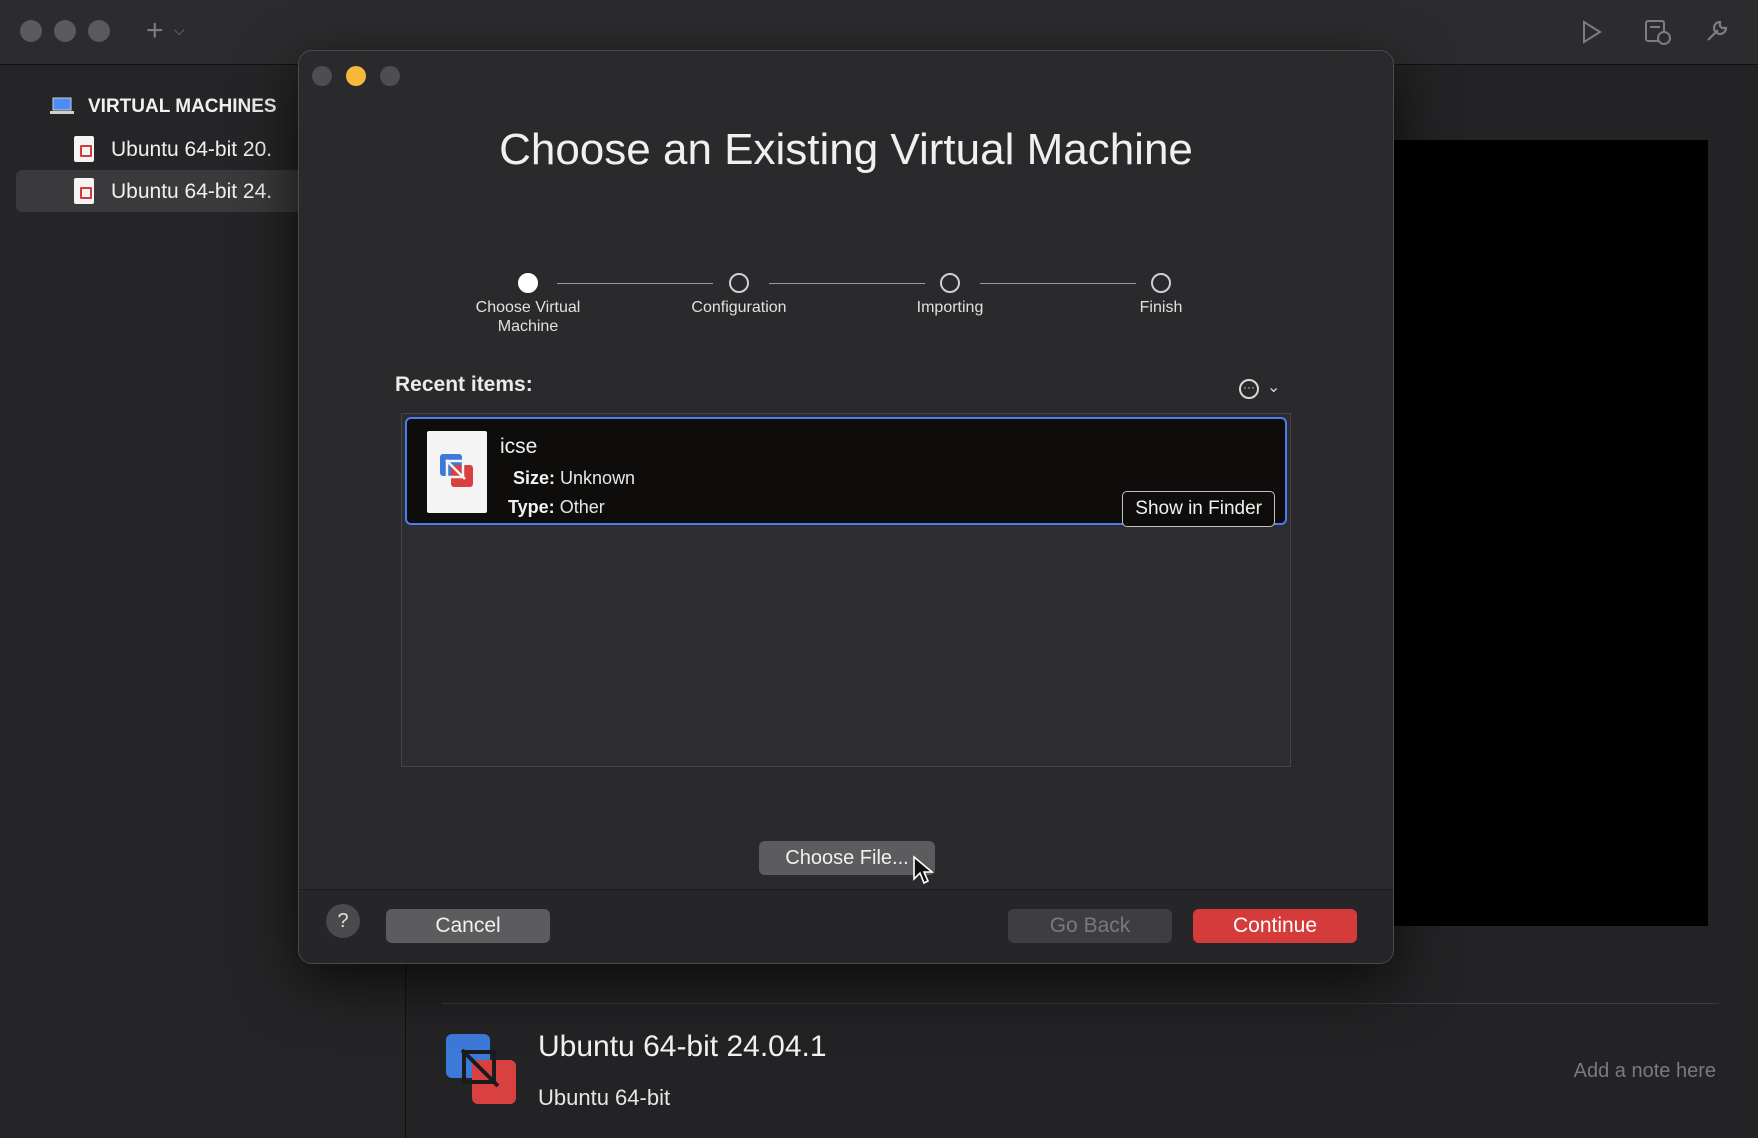 Image resolution: width=1758 pixels, height=1138 pixels. What do you see at coordinates (739, 307) in the screenshot?
I see `step-label-configuration: Configuration` at bounding box center [739, 307].